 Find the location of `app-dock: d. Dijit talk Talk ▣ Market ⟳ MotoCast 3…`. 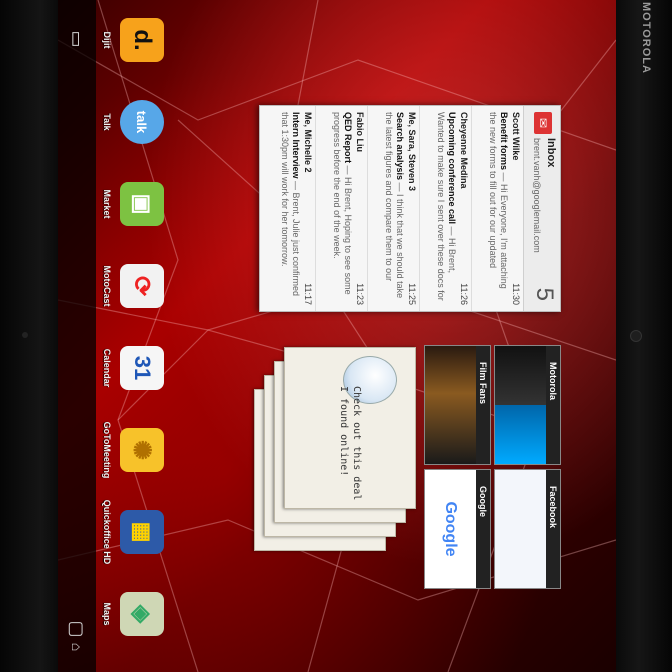

app-dock: d. Dijit talk Talk ▣ Market ⟳ MotoCast 3… is located at coordinates (141, 336).